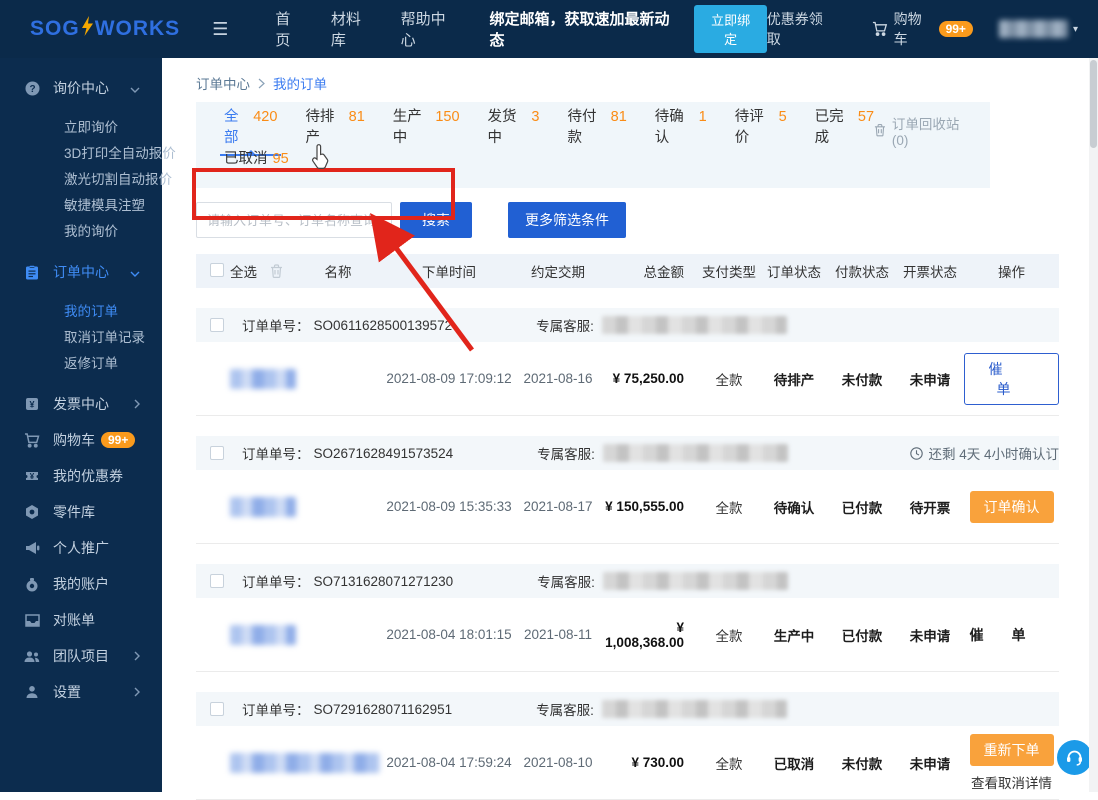 The image size is (1098, 800). What do you see at coordinates (280, 159) in the screenshot?
I see `tab-count: 95` at bounding box center [280, 159].